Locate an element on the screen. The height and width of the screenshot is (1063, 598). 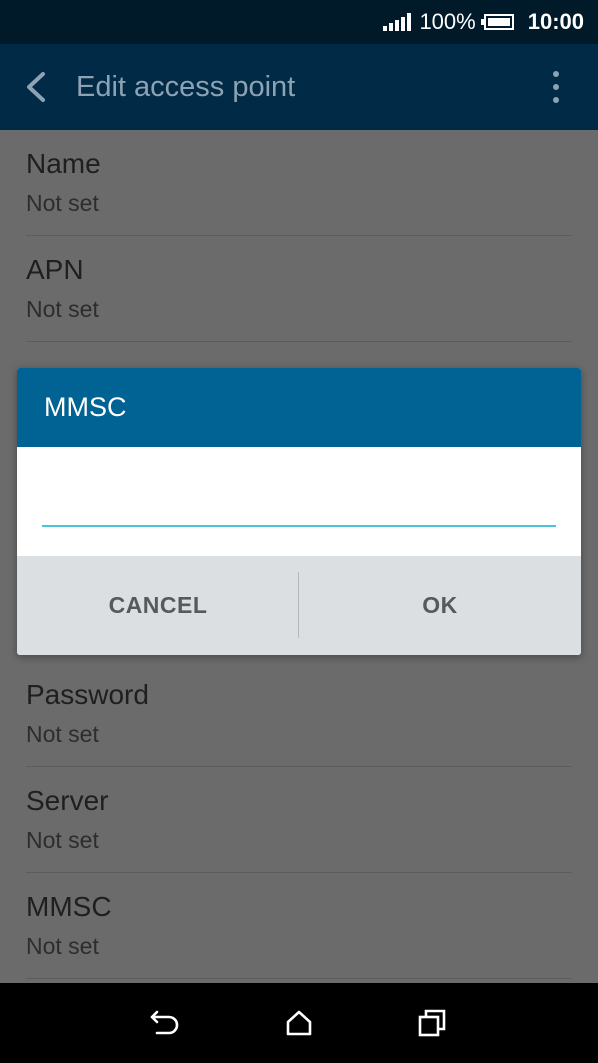
list-item-title: APN is located at coordinates (55, 269).